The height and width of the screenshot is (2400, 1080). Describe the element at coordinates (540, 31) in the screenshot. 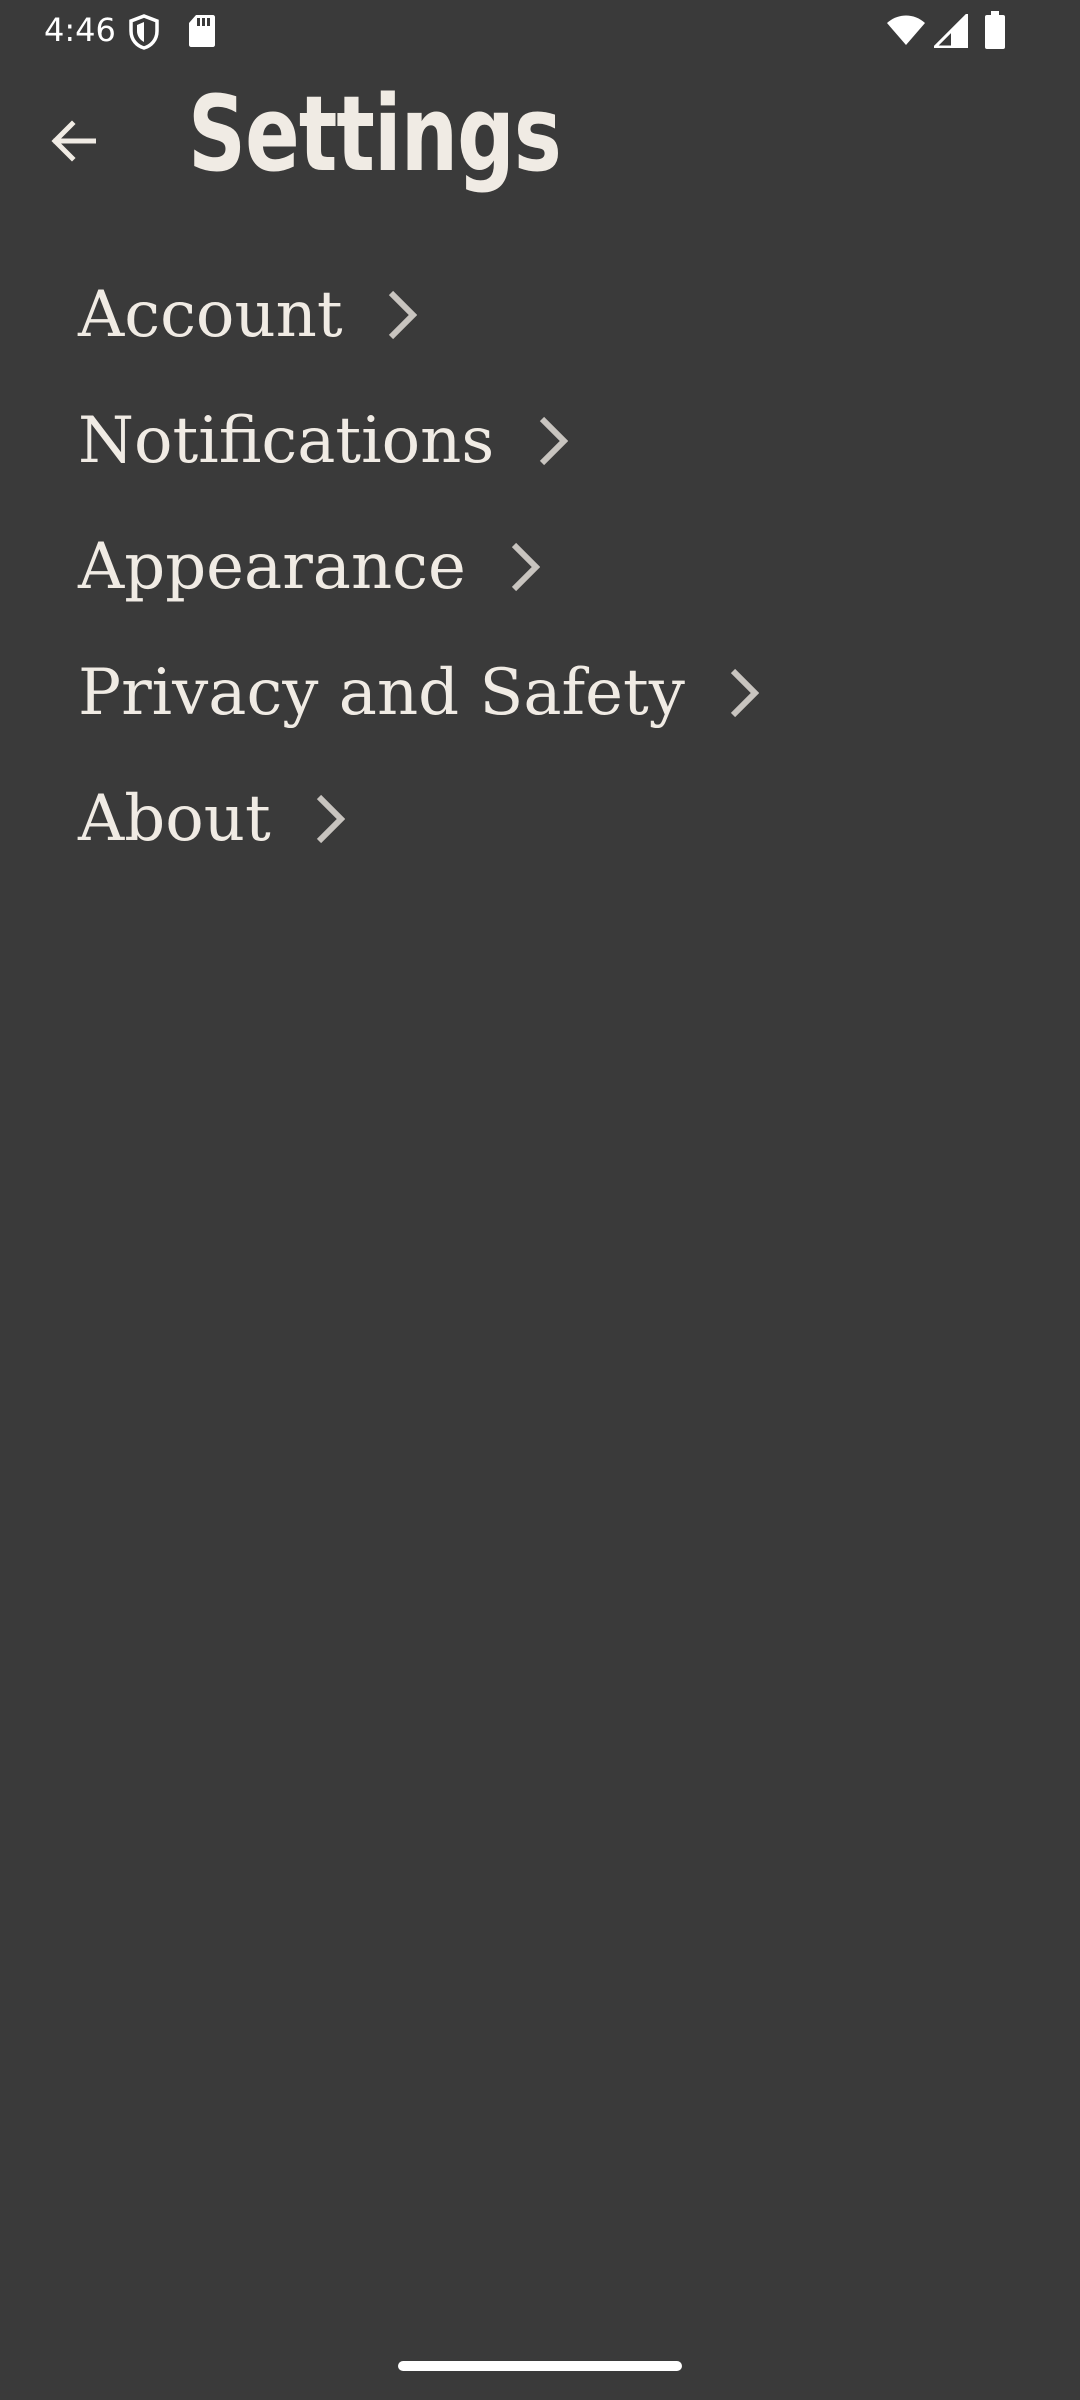

I see `status-bar: 4:46` at that location.